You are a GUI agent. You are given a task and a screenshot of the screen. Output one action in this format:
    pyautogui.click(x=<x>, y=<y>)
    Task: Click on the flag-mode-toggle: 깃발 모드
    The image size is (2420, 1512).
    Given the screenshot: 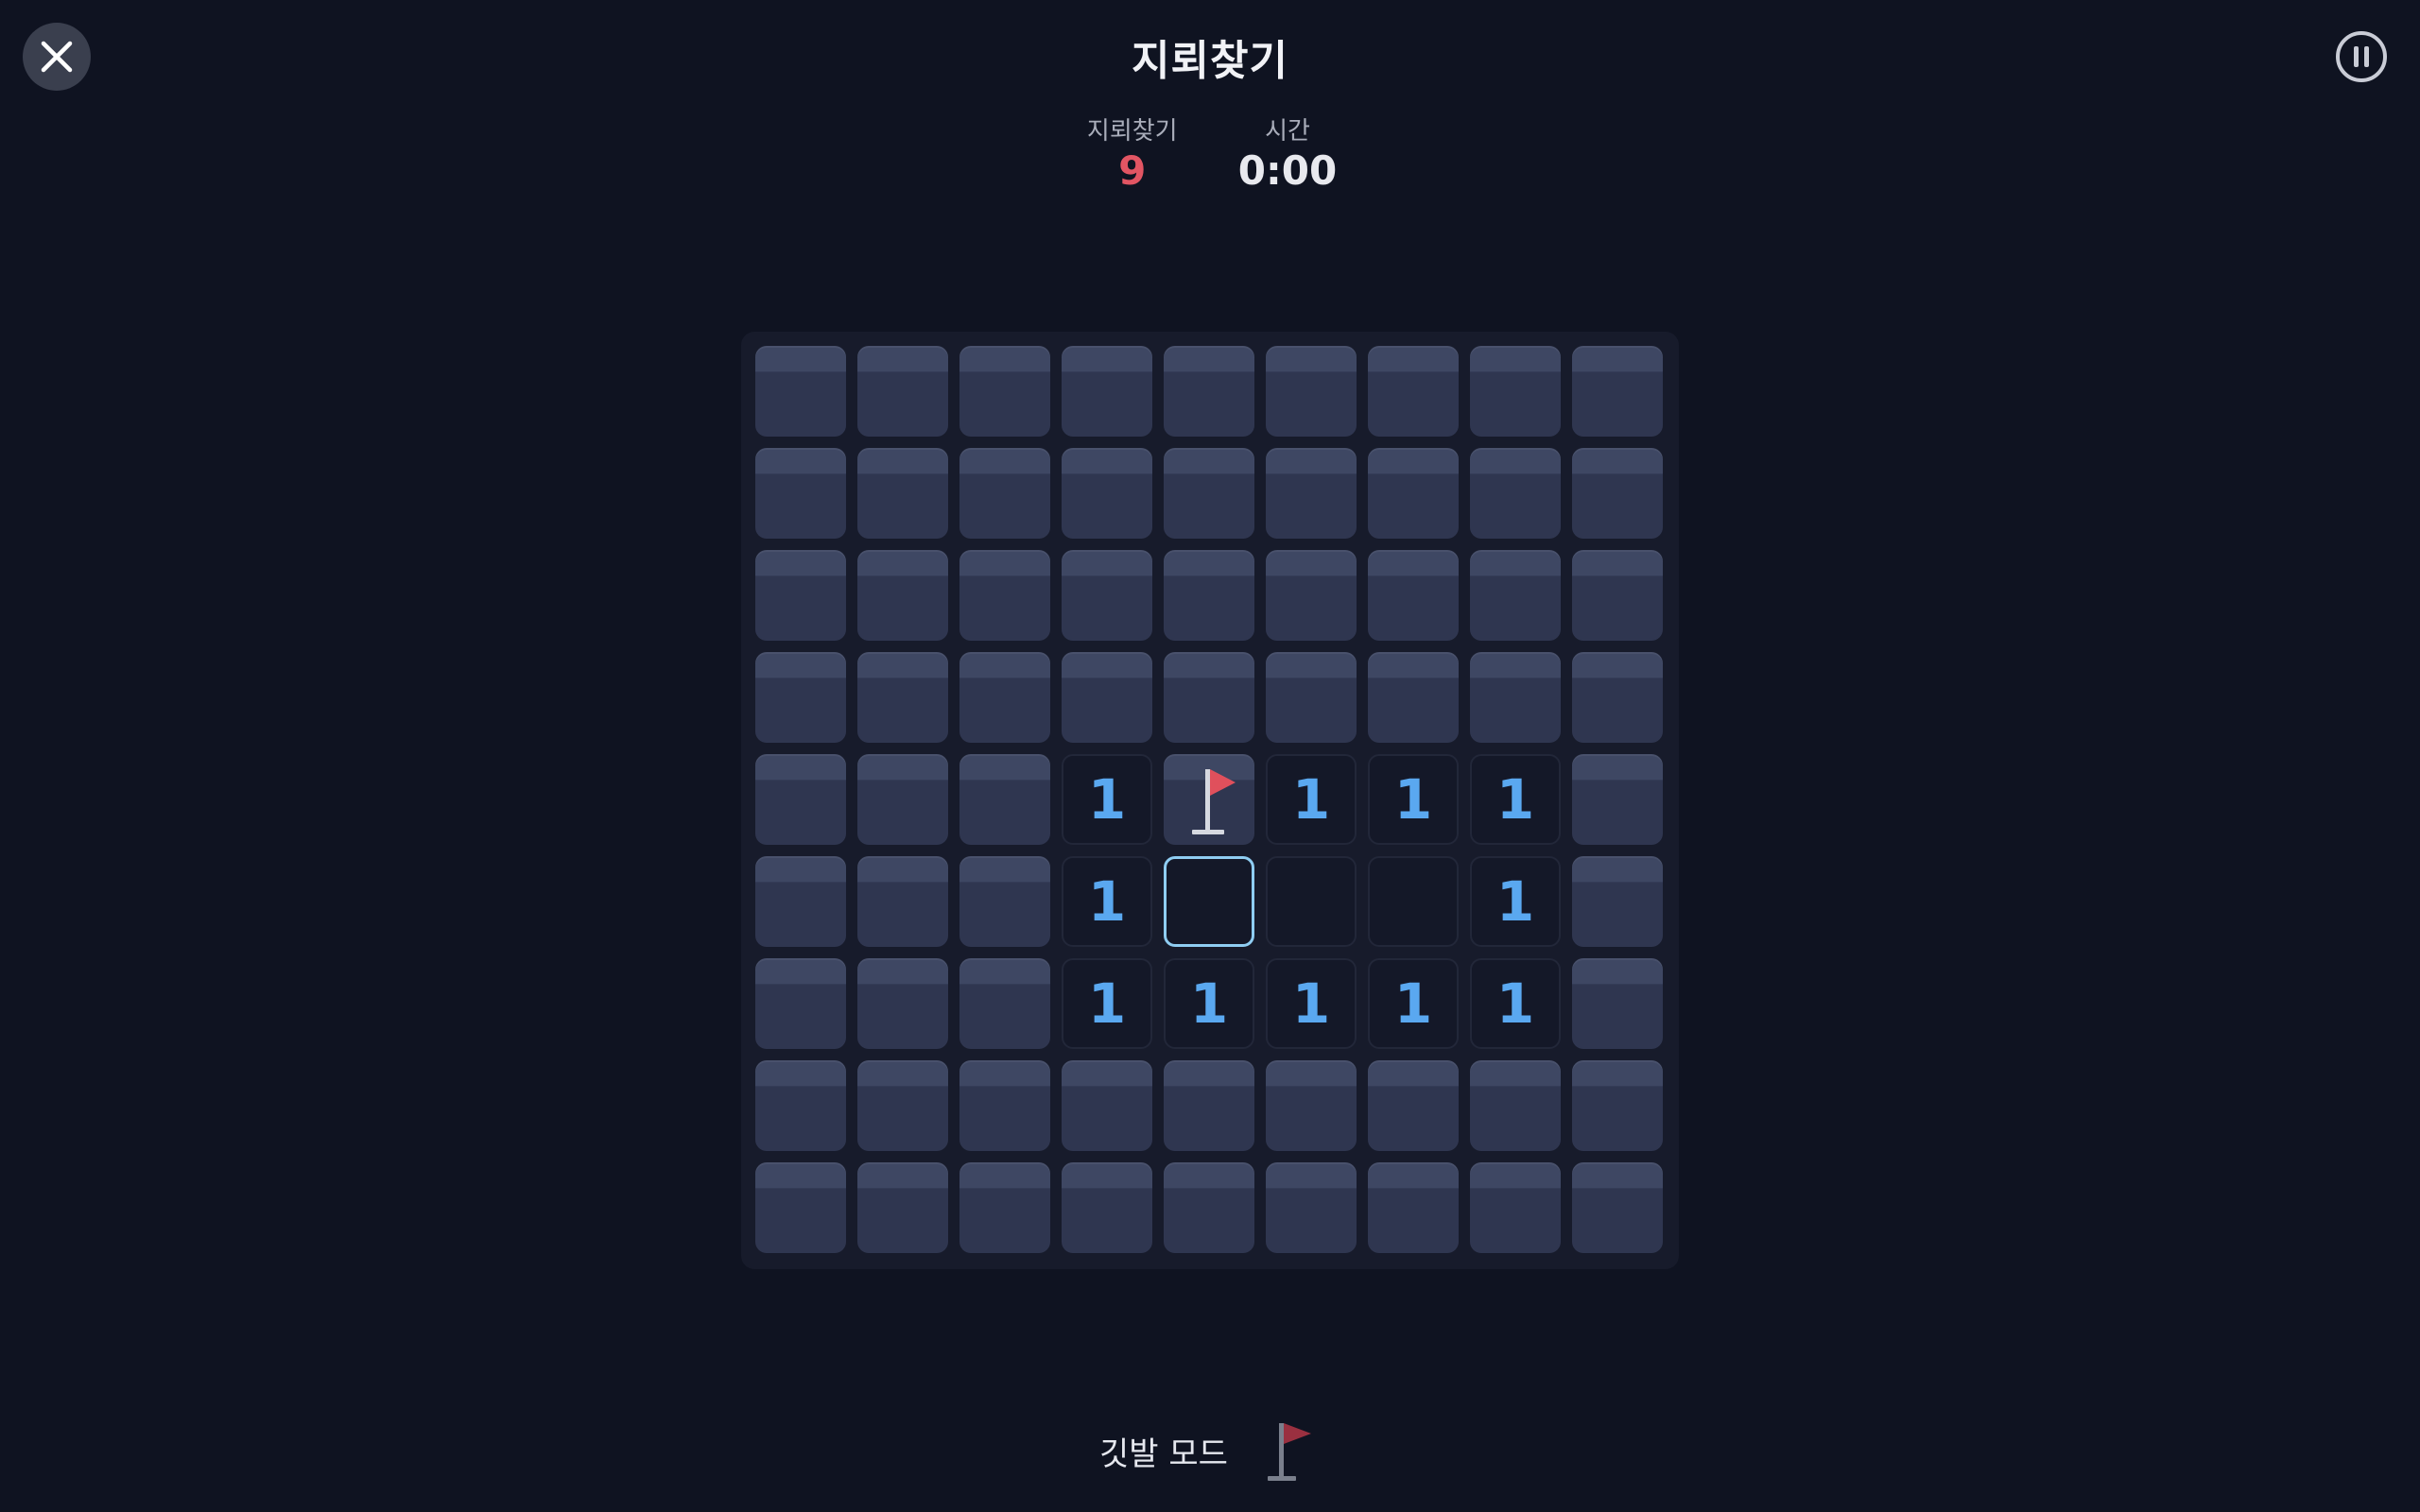 What is the action you would take?
    pyautogui.click(x=1210, y=1451)
    